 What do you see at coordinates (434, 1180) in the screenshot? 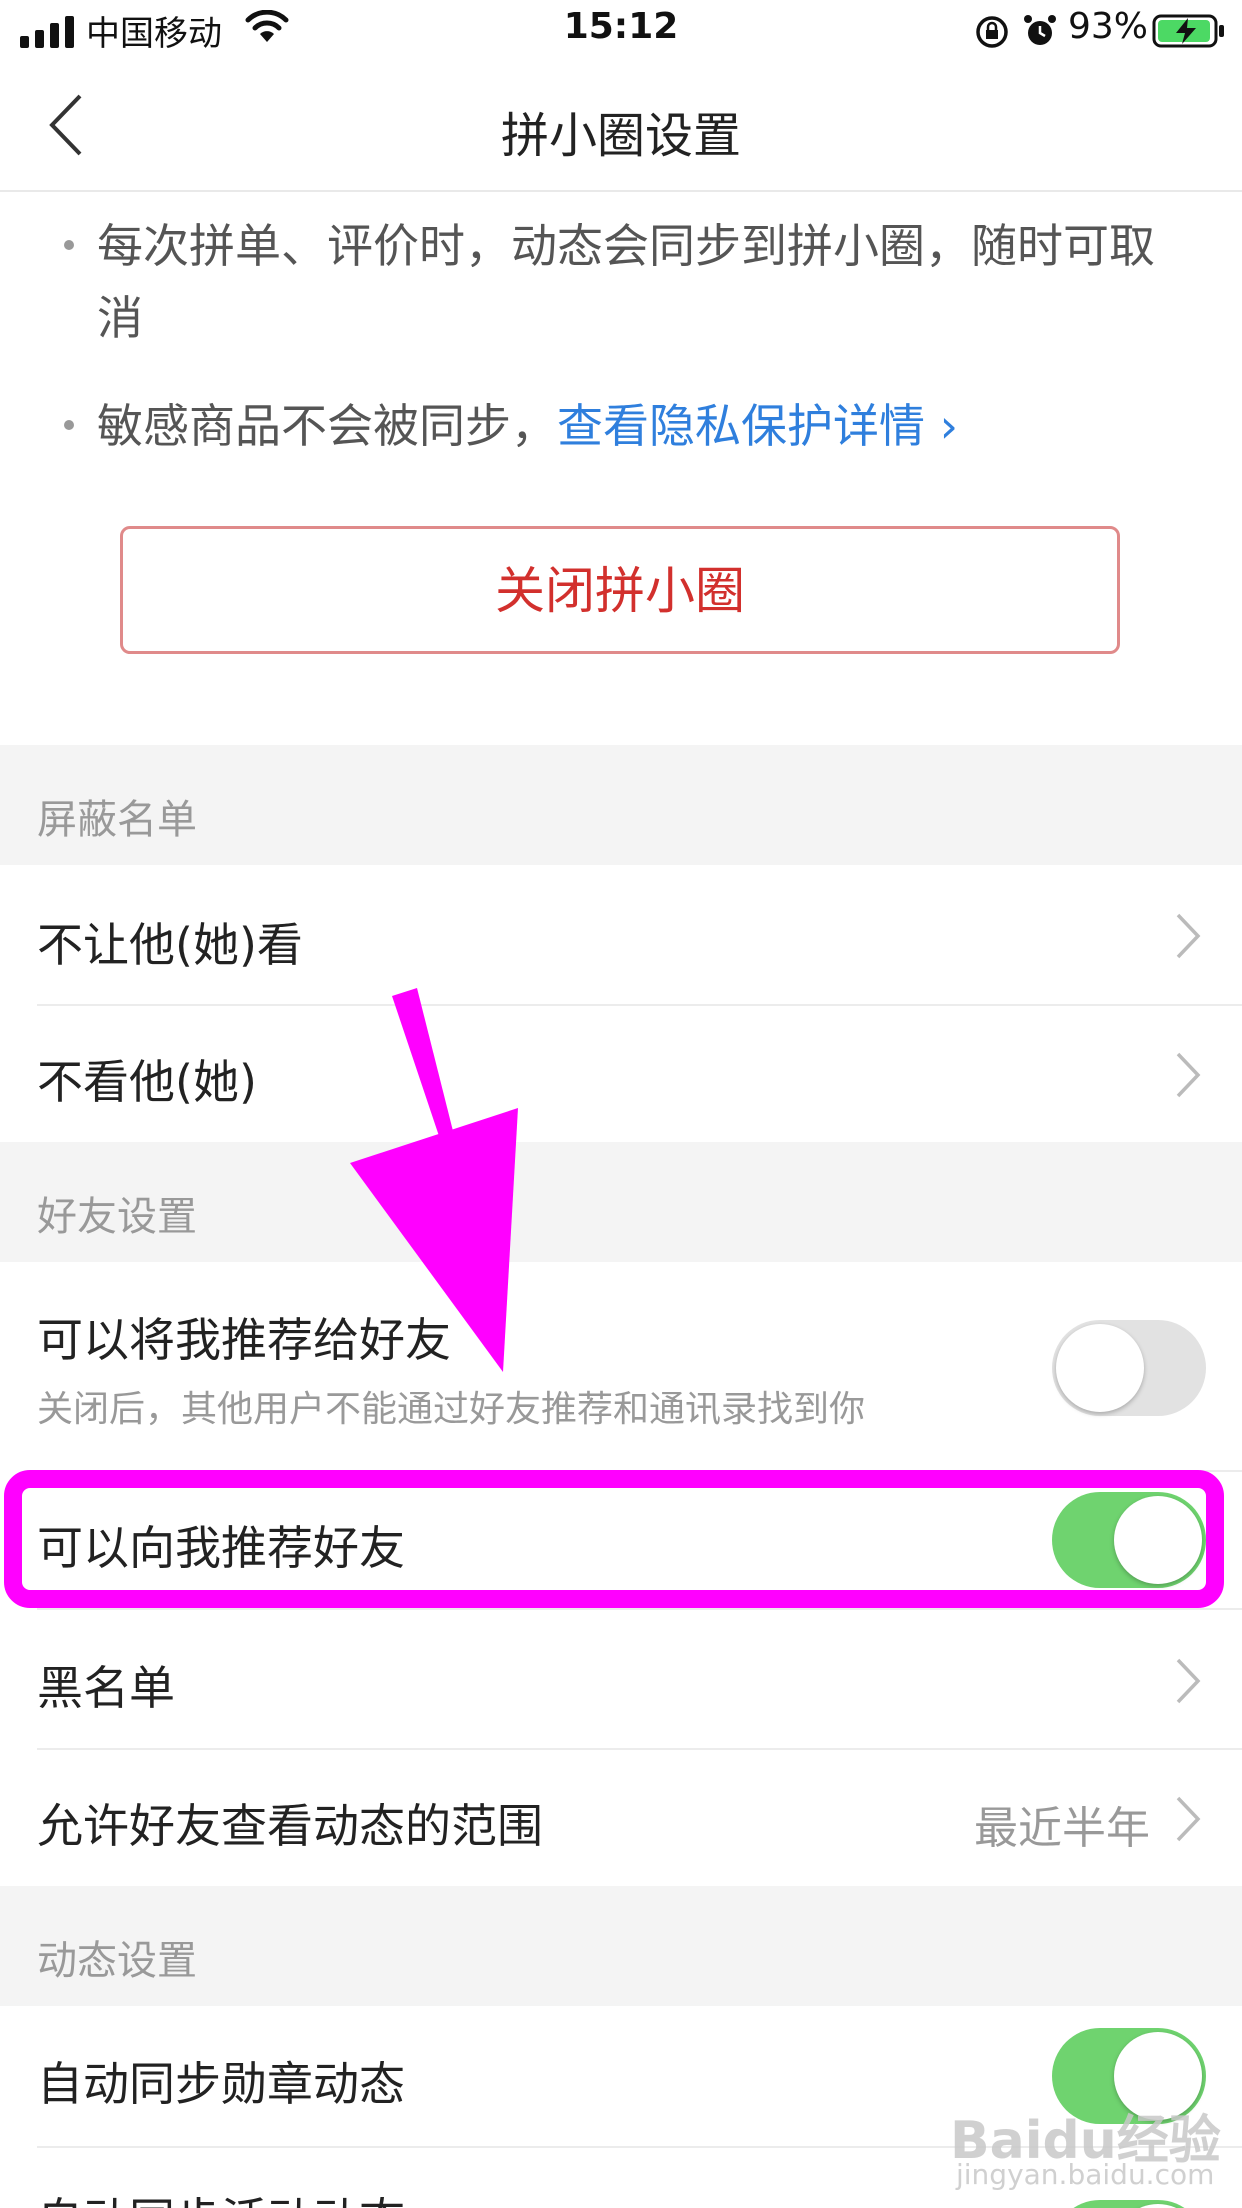
I see `annotation-arrow-icon` at bounding box center [434, 1180].